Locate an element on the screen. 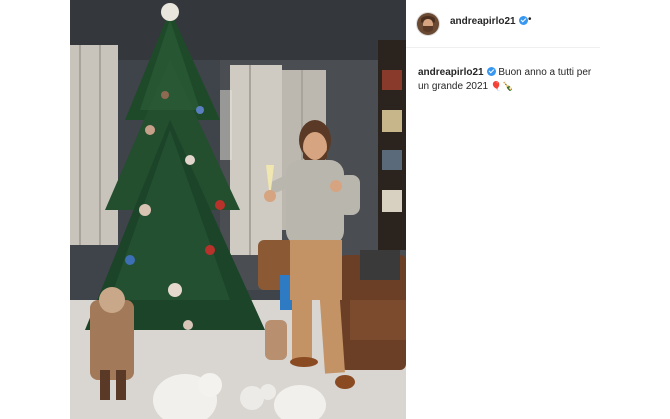 The height and width of the screenshot is (419, 670). header-username: andreapirlo21 is located at coordinates (489, 21).